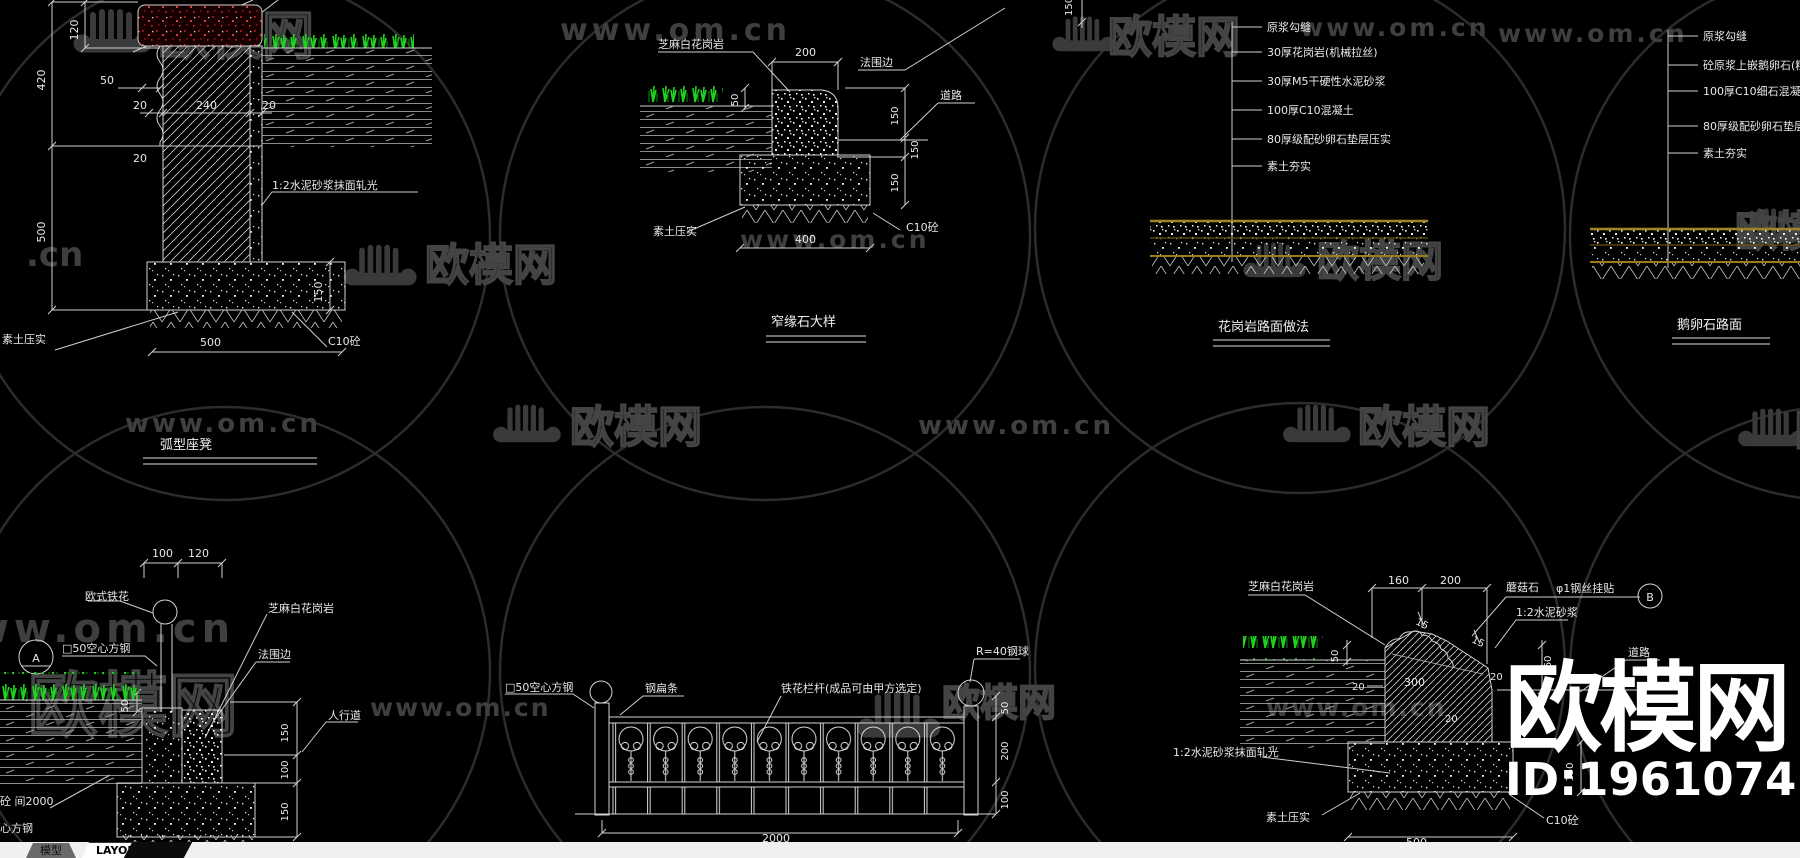 The image size is (1800, 858). I want to click on layer-label: 30厚花岗岩(机械拉丝), so click(1322, 52).